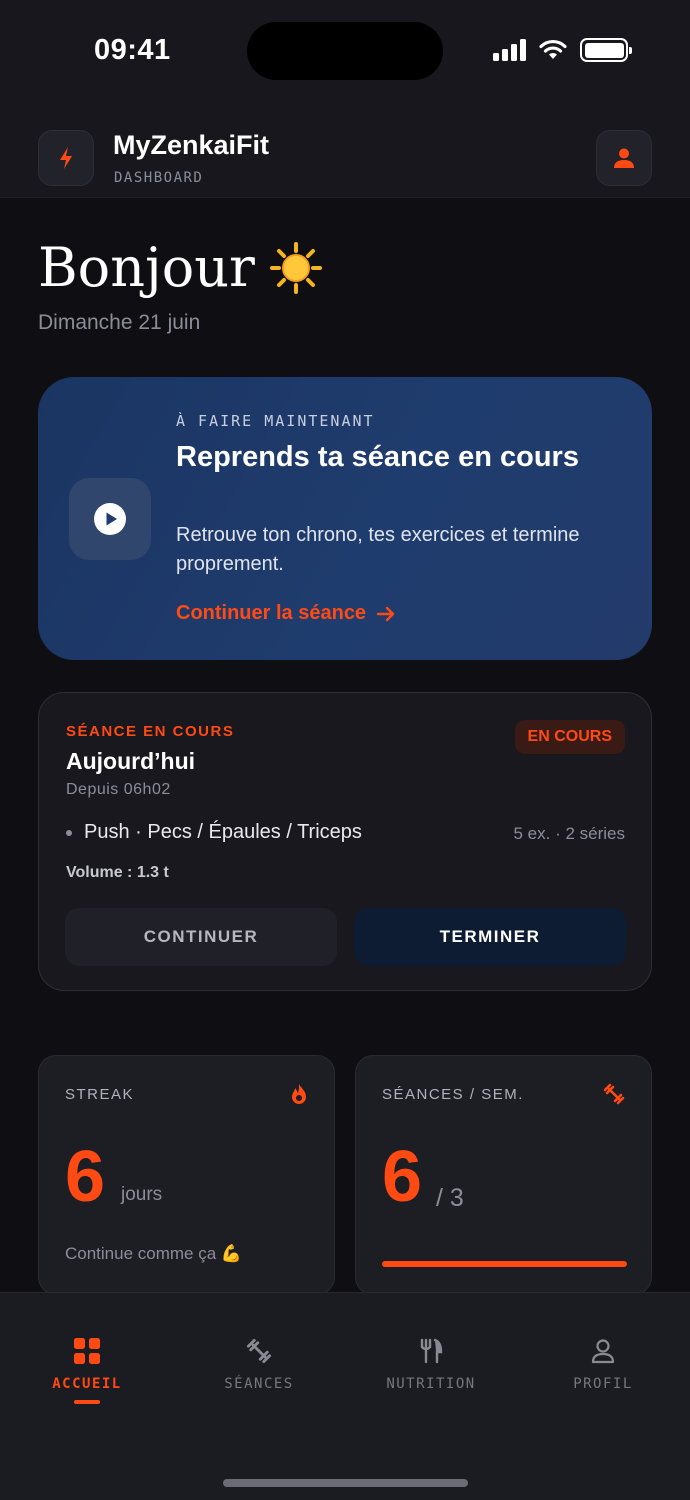 This screenshot has height=1500, width=690. What do you see at coordinates (345, 1396) in the screenshot?
I see `tab-bar: ACCUEIL SÉANCES NUTRITION PROFIL` at bounding box center [345, 1396].